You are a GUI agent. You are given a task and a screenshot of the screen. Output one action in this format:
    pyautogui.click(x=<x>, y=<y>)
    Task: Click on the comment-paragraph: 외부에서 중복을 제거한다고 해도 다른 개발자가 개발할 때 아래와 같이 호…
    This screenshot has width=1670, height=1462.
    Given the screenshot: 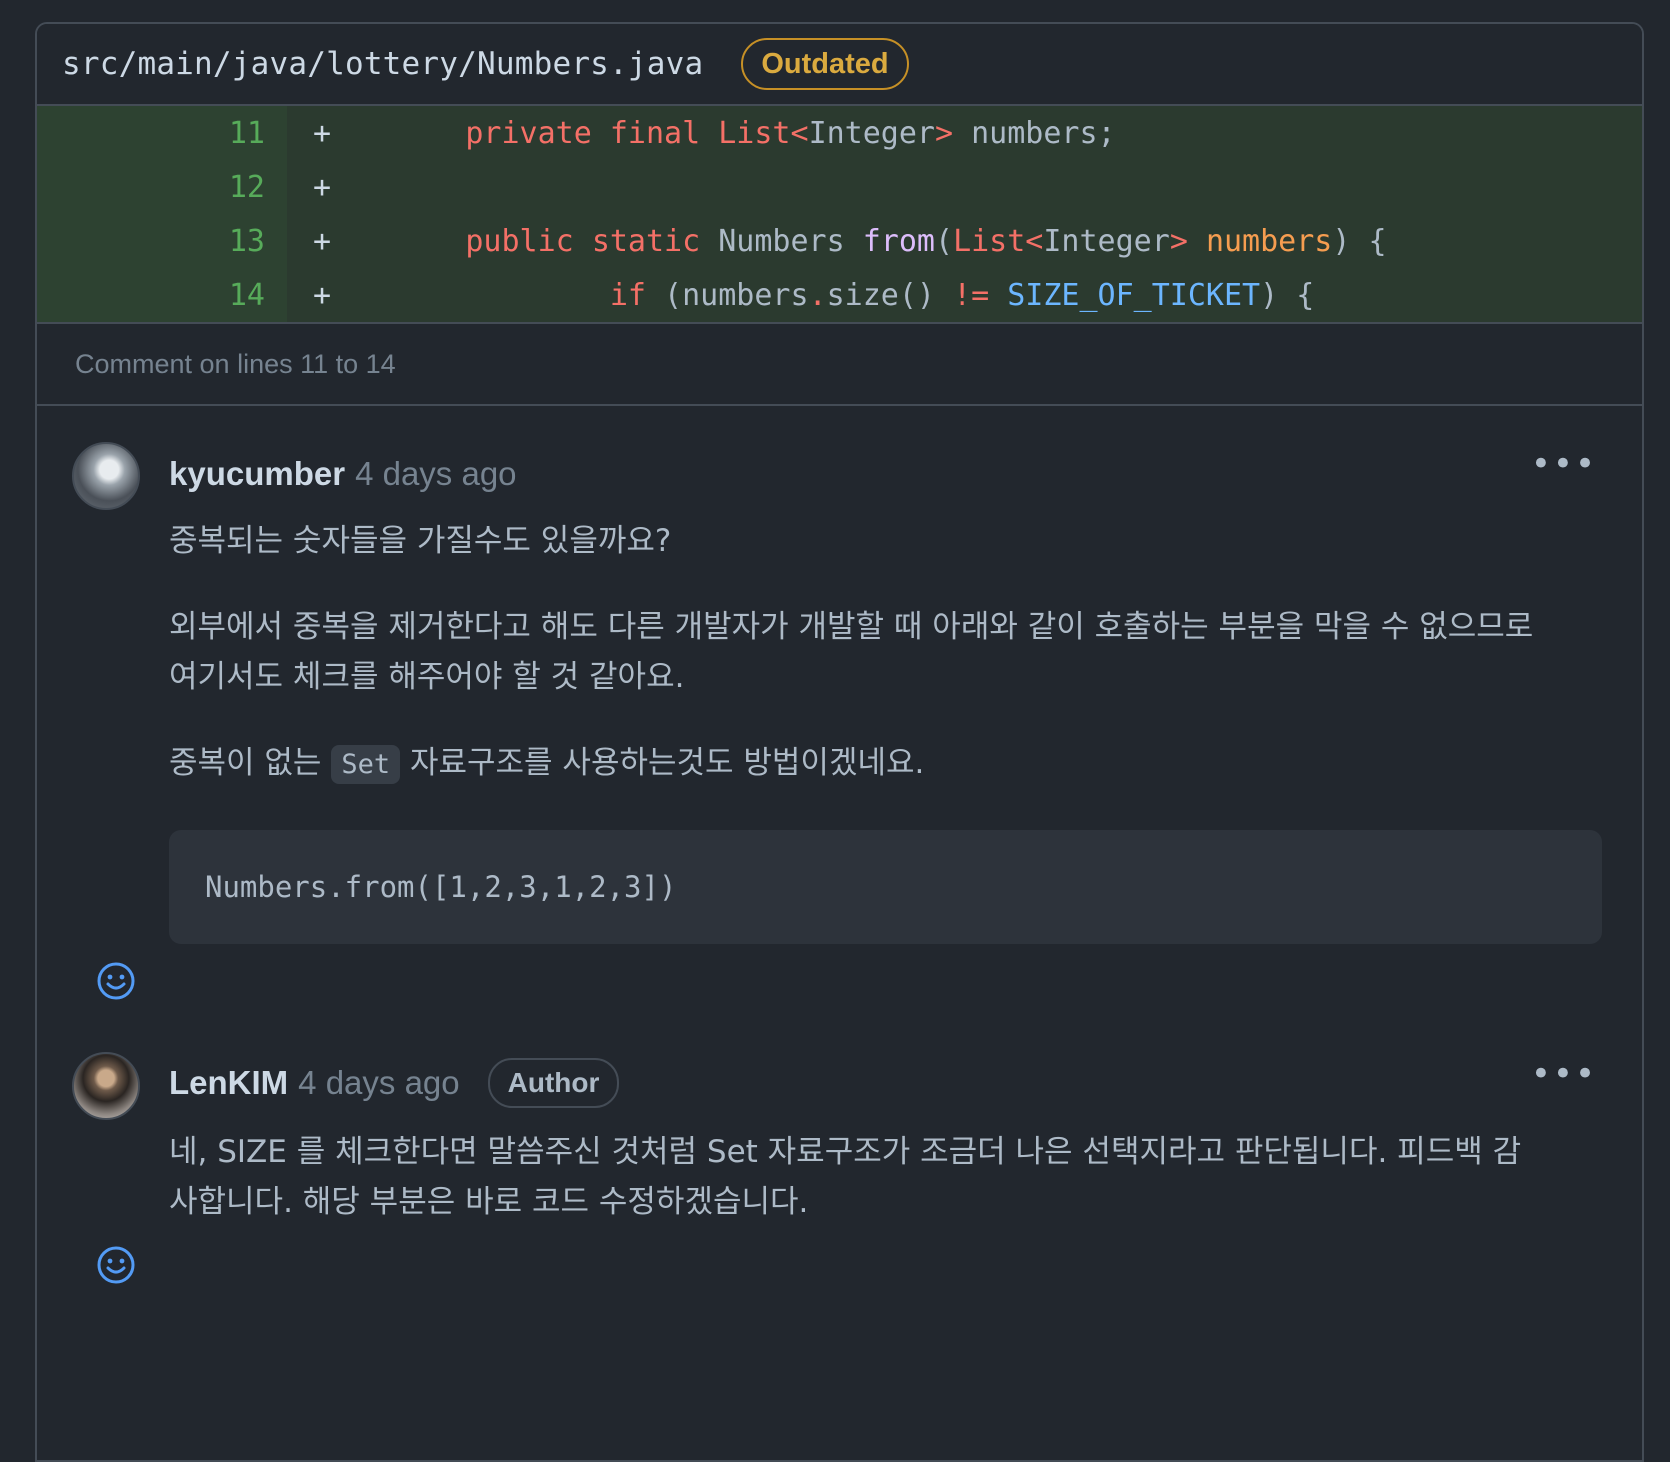 What is the action you would take?
    pyautogui.click(x=885, y=652)
    